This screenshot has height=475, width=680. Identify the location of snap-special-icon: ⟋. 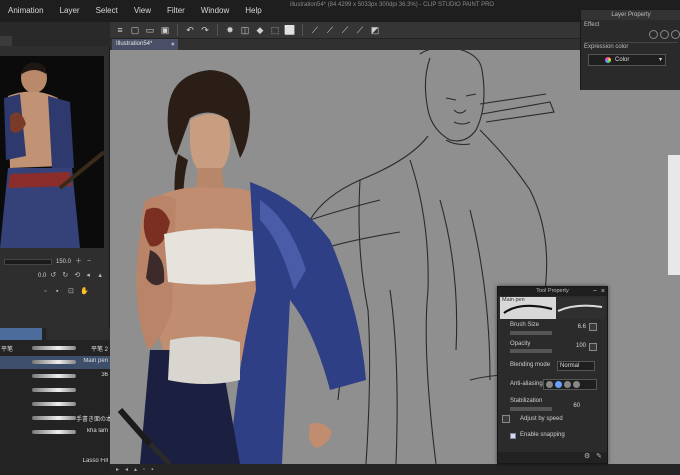
(345, 30).